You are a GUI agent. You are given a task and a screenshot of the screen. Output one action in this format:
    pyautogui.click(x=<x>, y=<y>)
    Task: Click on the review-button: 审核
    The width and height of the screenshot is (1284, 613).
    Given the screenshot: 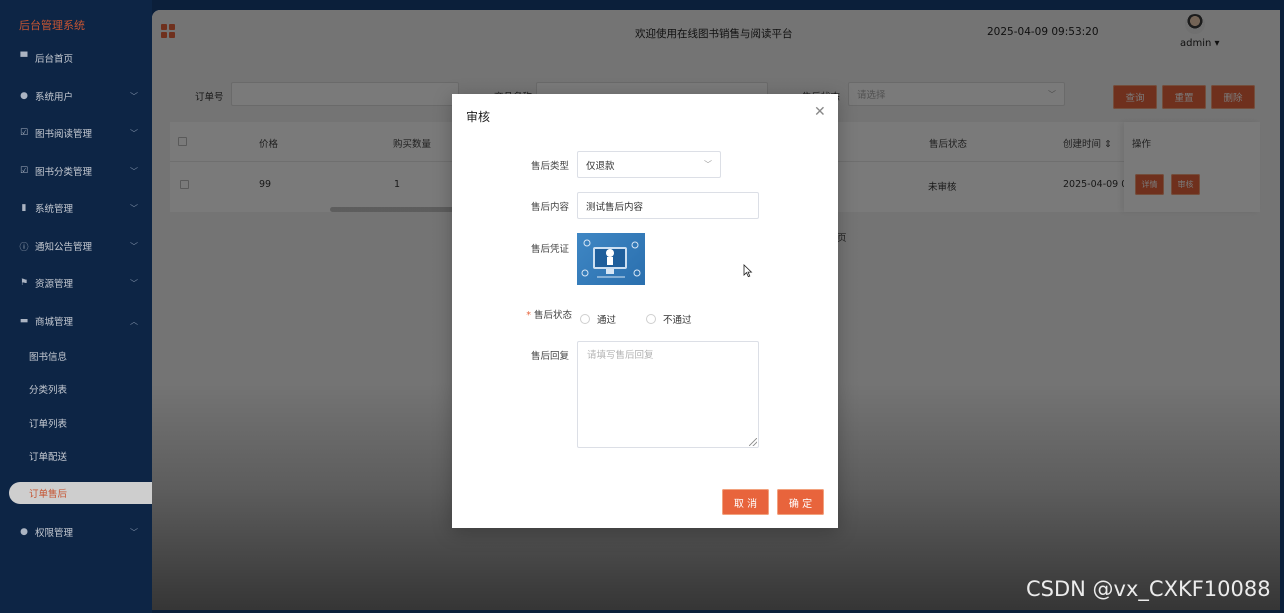 What is the action you would take?
    pyautogui.click(x=1185, y=184)
    